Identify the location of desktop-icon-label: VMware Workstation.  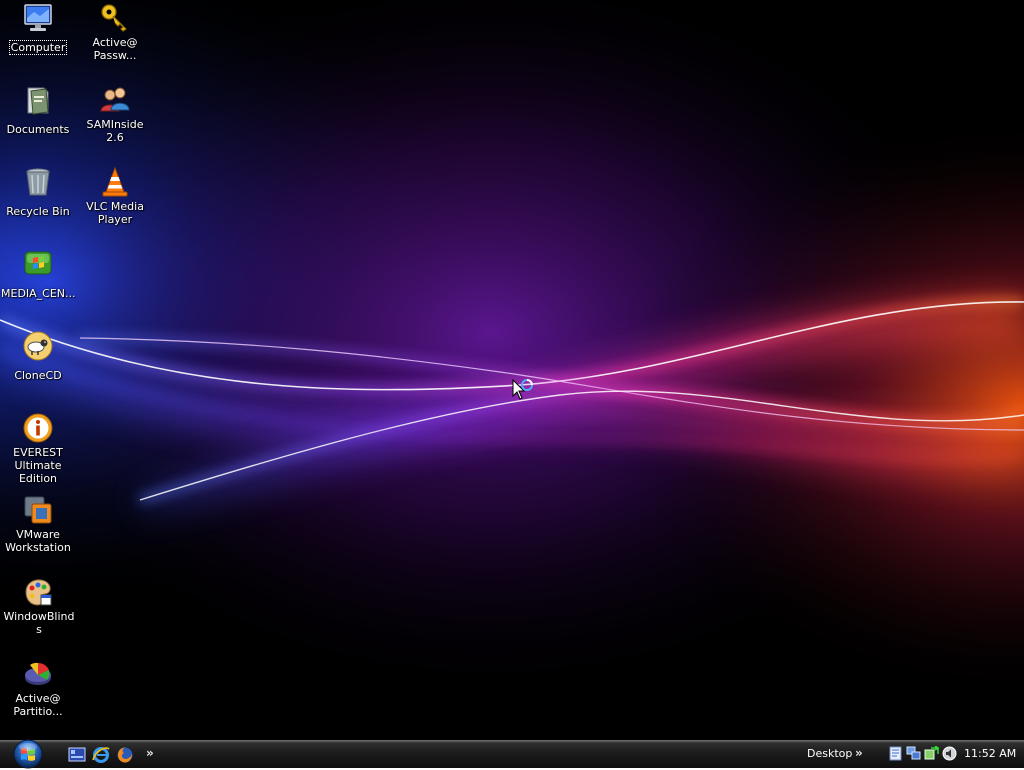
(38, 541).